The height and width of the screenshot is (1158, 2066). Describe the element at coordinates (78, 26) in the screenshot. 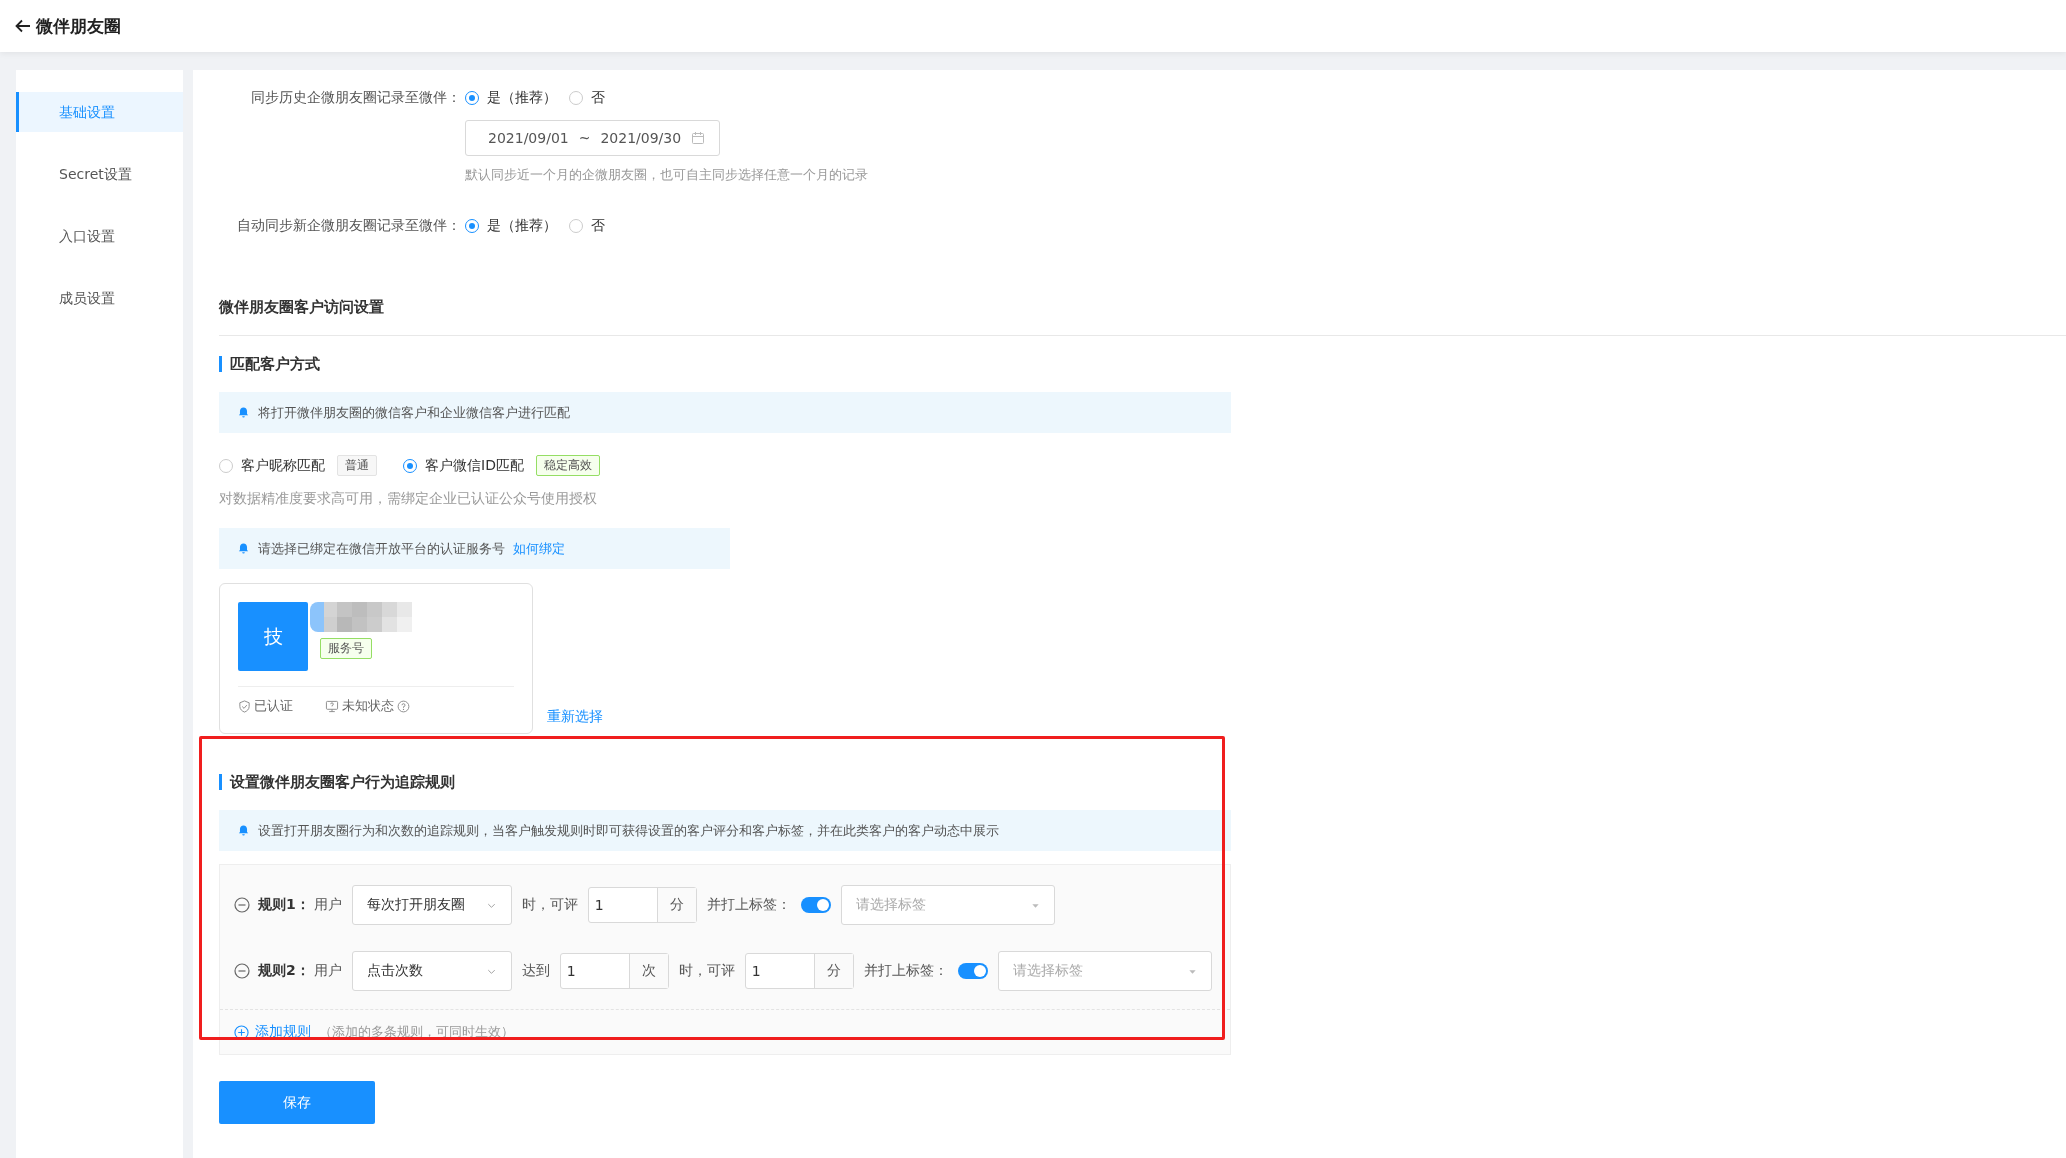

I see `page-title: 微伴朋友圈` at that location.